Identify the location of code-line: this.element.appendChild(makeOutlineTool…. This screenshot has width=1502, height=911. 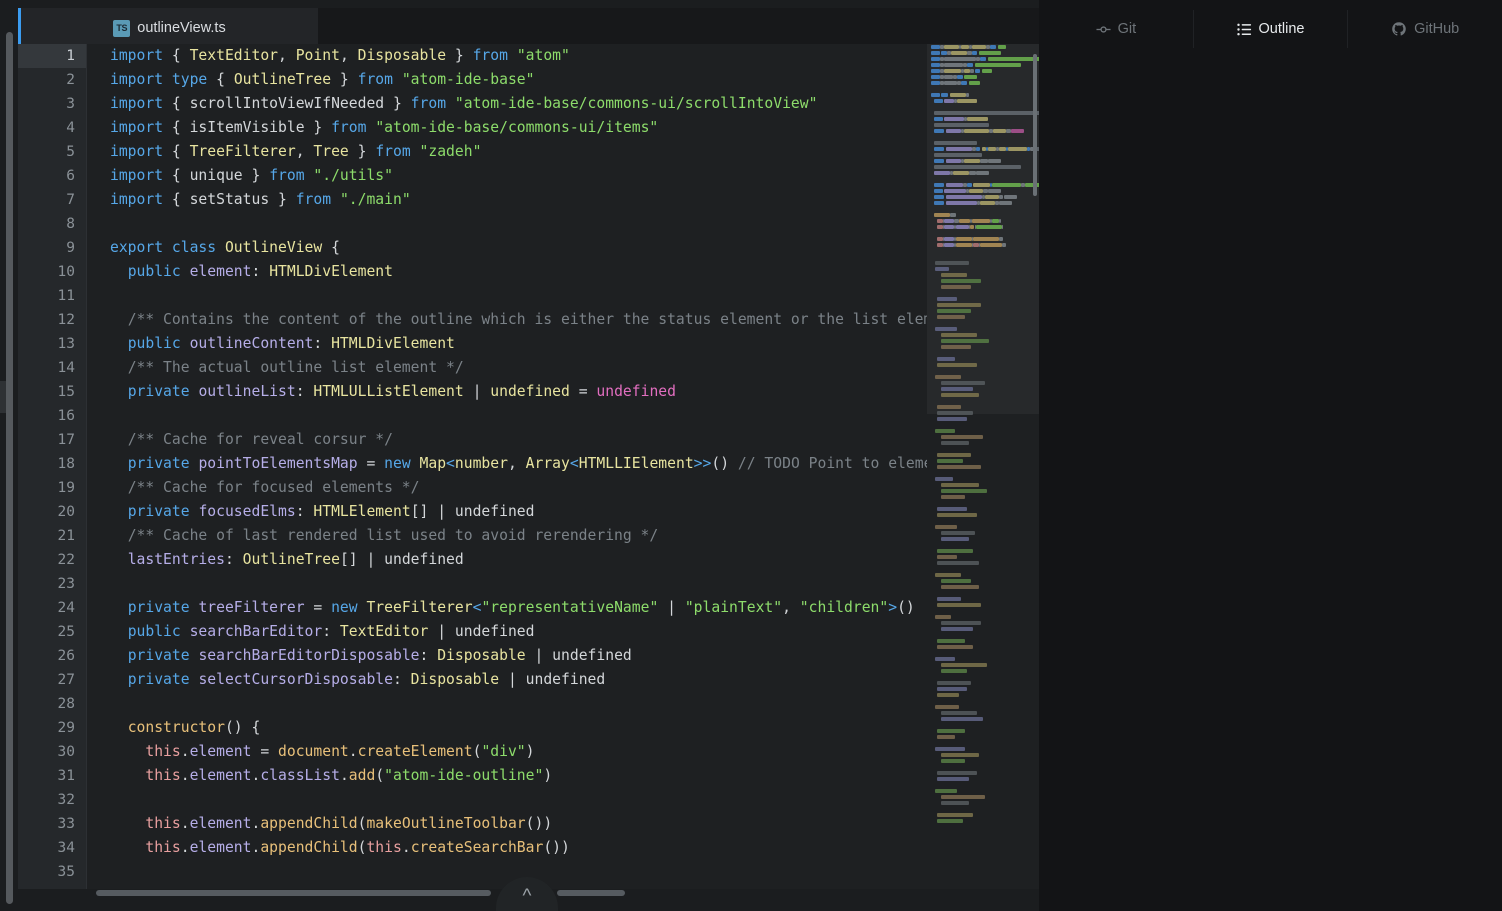
(565, 824).